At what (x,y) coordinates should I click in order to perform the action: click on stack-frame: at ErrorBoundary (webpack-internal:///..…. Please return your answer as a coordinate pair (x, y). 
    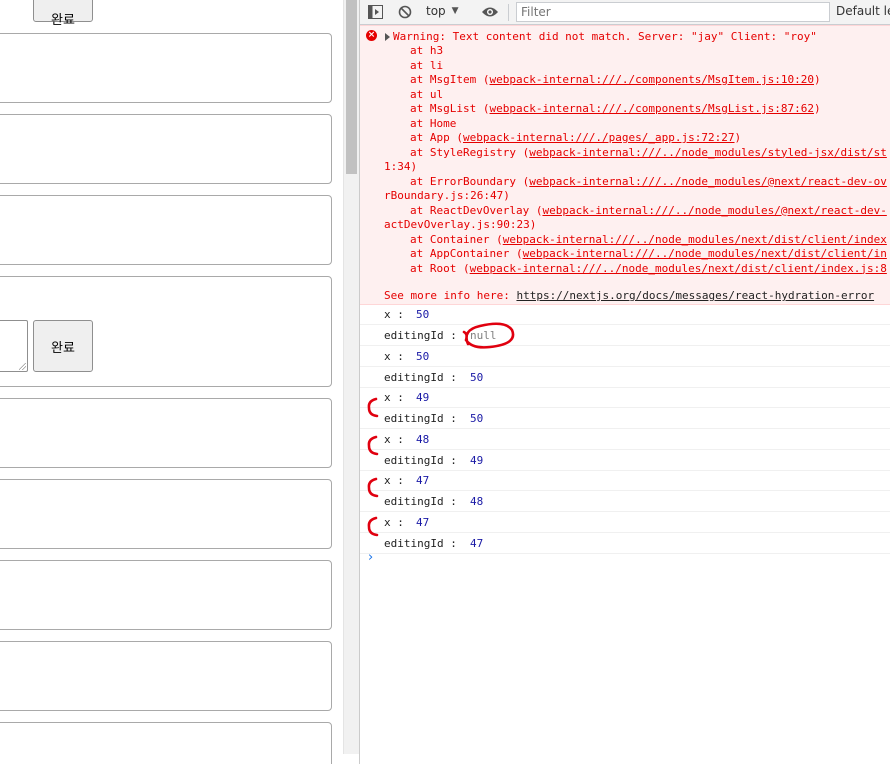
    Looking at the image, I should click on (648, 182).